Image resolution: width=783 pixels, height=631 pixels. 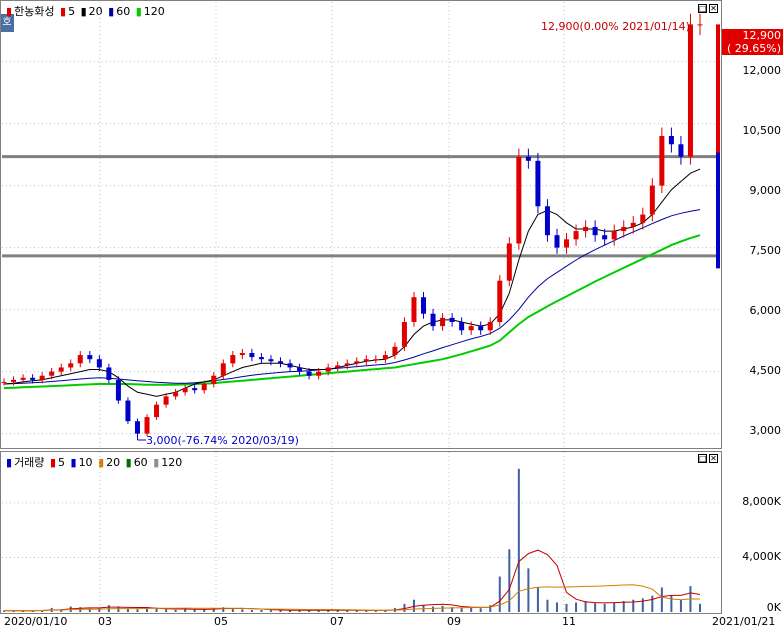 What do you see at coordinates (765, 190) in the screenshot?
I see `y-label: 9,000` at bounding box center [765, 190].